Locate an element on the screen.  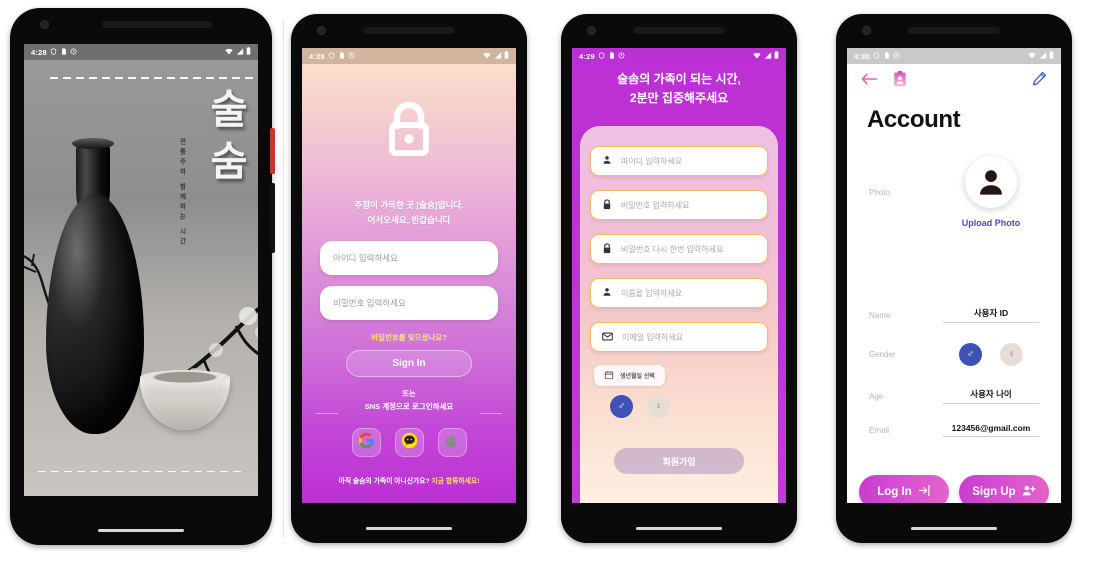
avatar is located at coordinates (991, 182).